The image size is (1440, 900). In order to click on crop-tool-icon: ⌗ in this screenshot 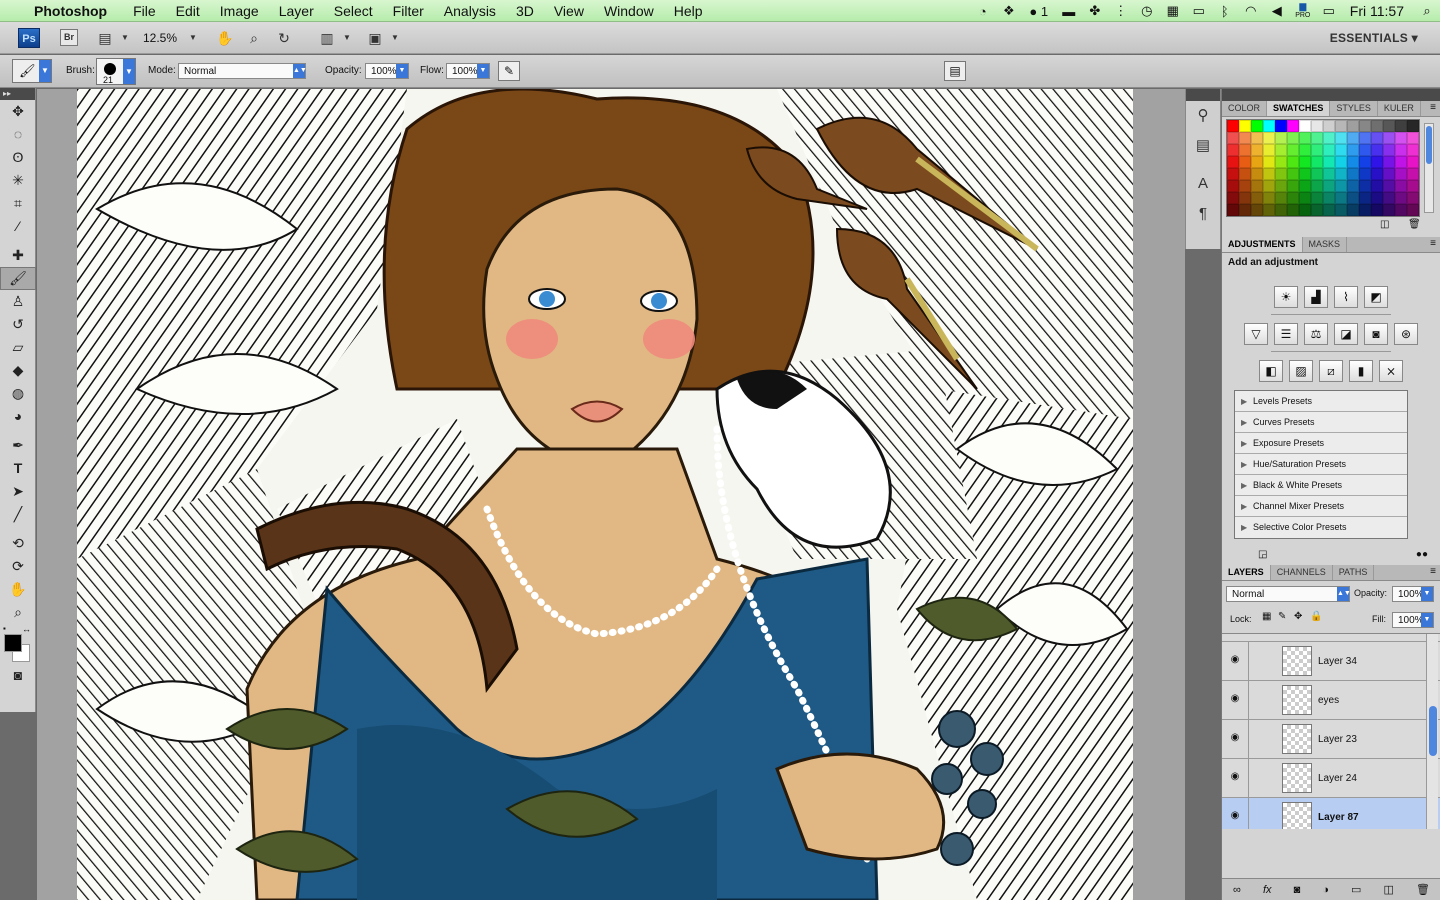, I will do `click(18, 203)`.